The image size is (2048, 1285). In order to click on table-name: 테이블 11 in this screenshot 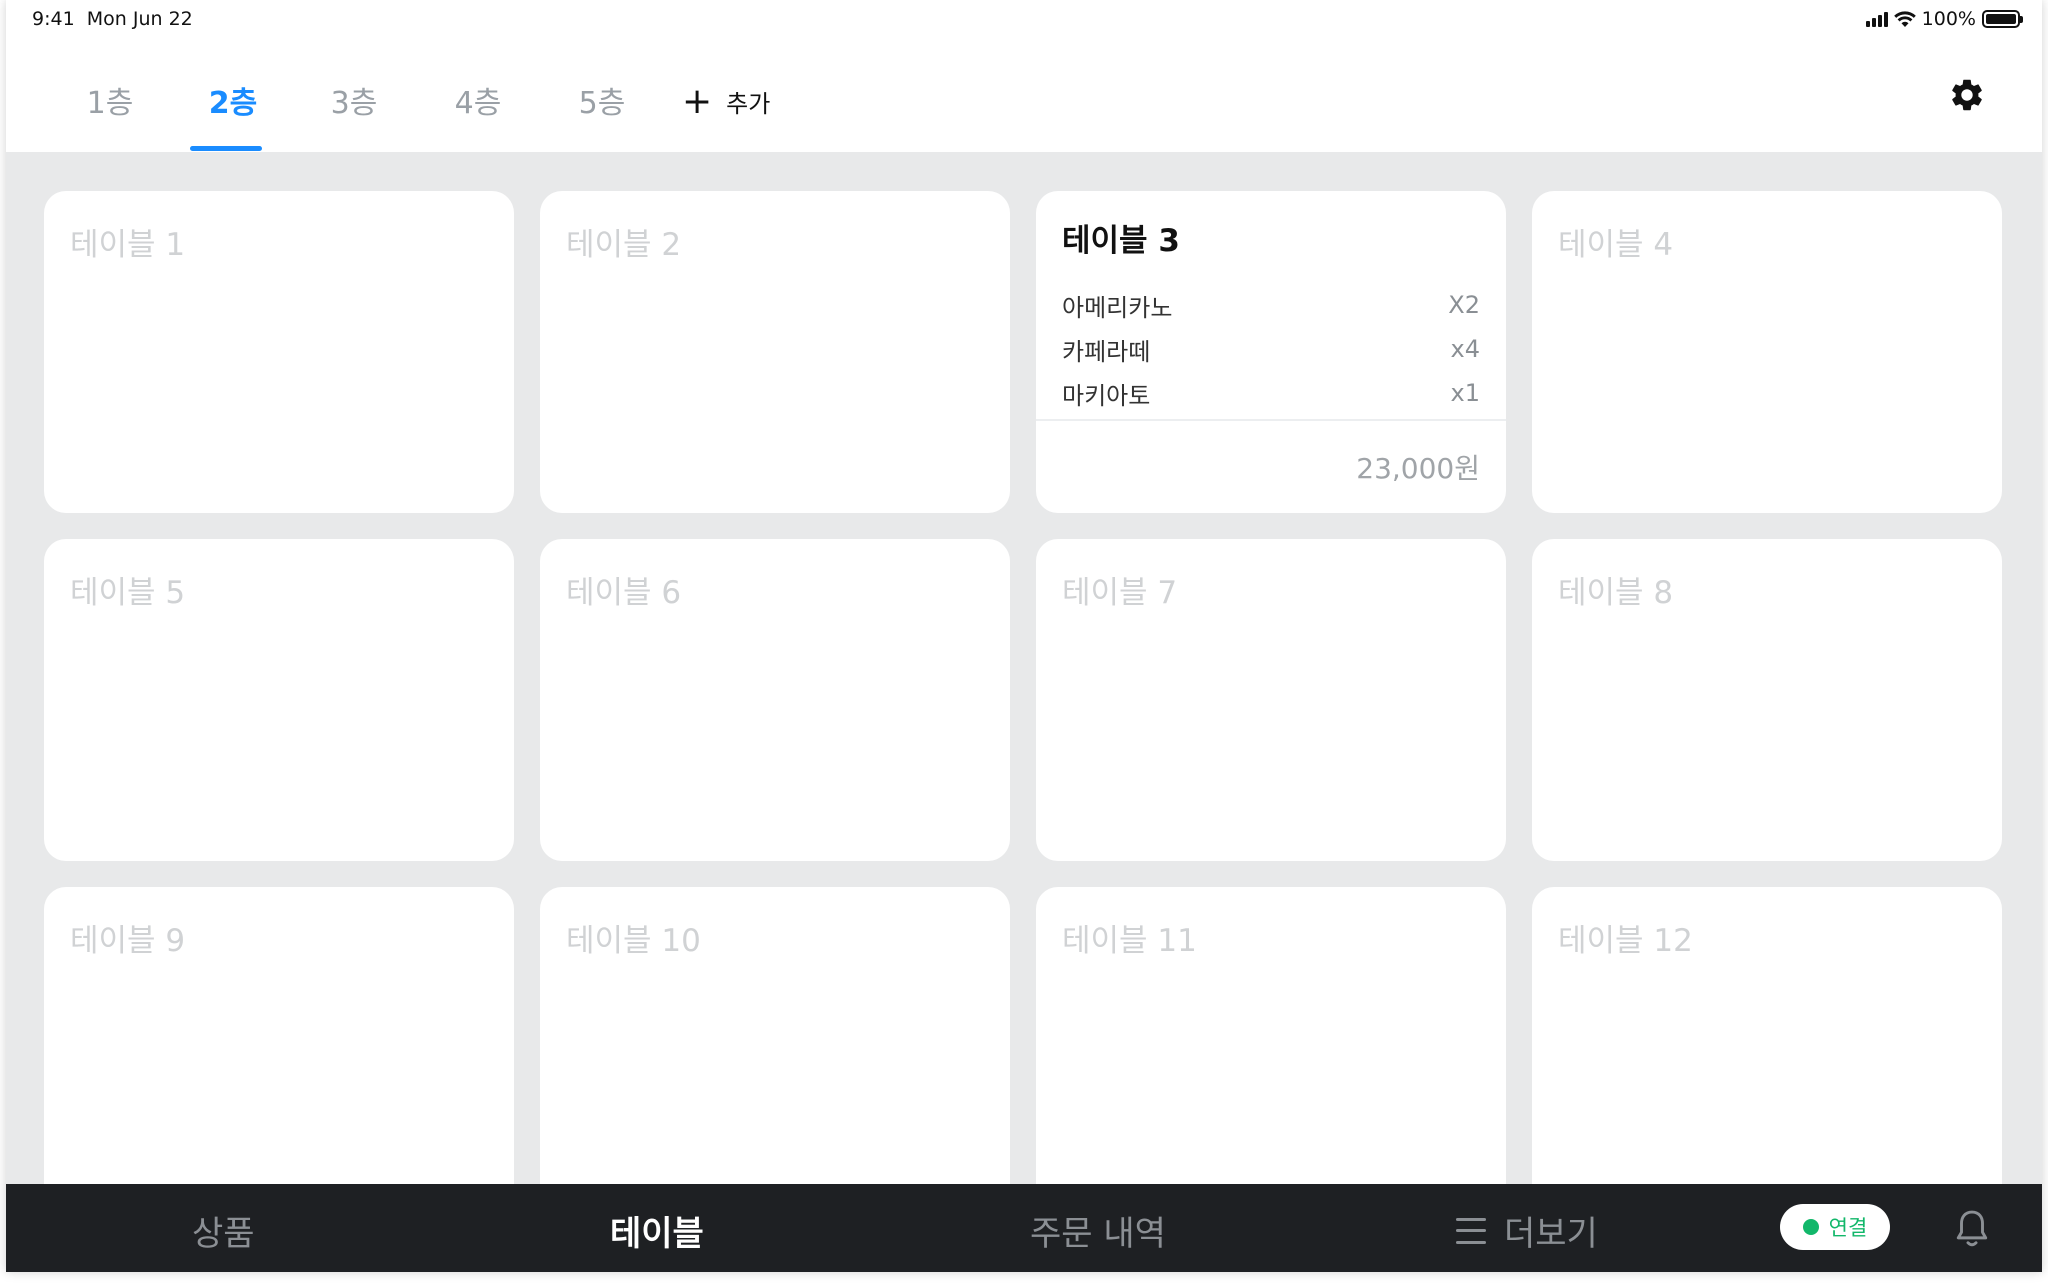, I will do `click(1129, 941)`.